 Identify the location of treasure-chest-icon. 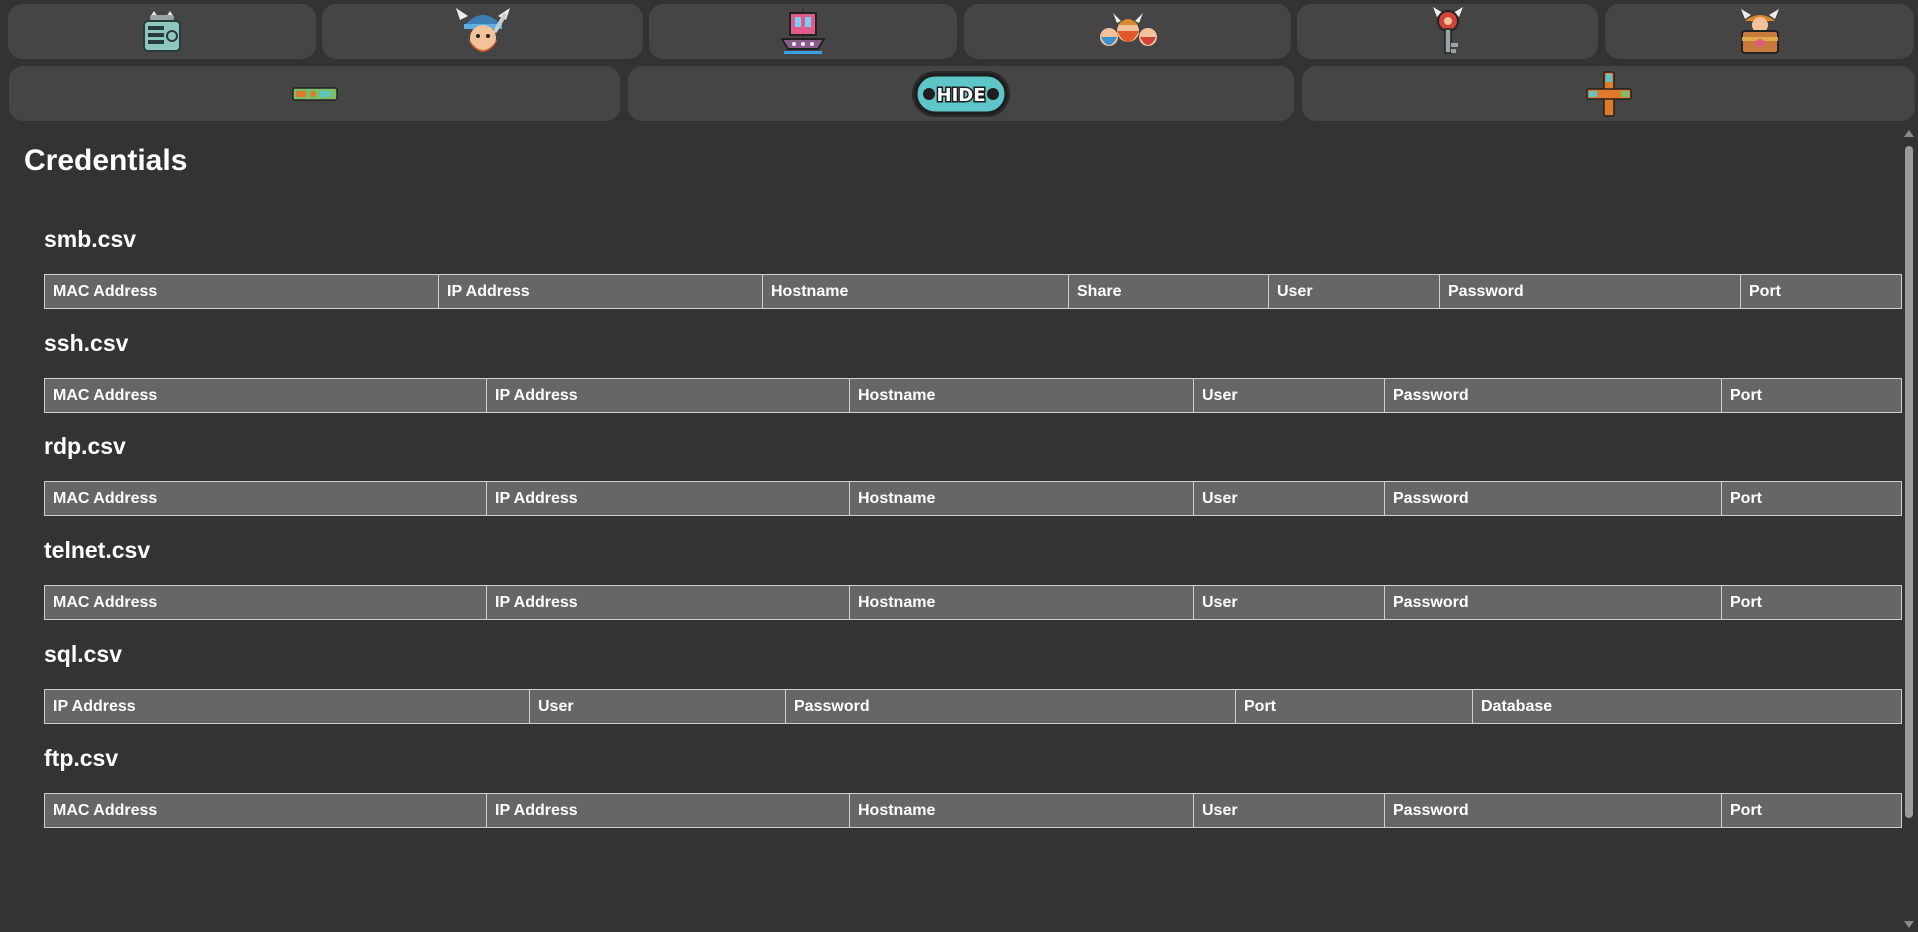
(1759, 31).